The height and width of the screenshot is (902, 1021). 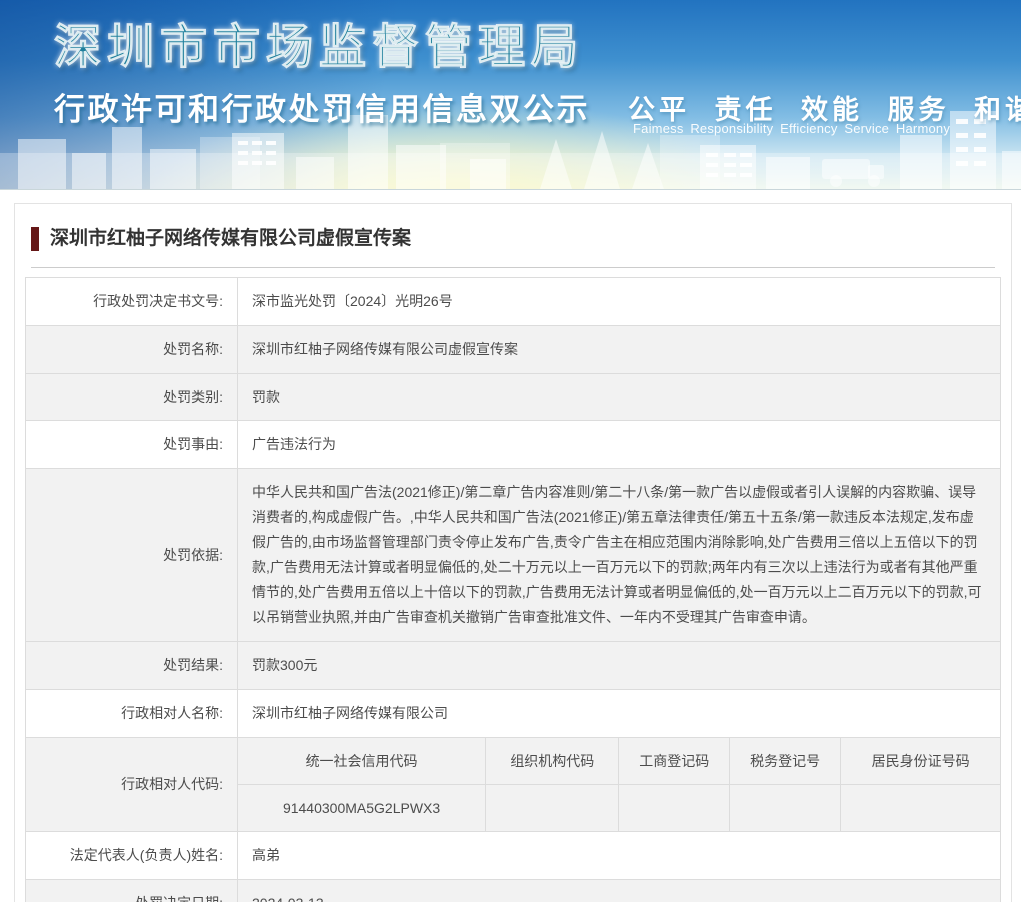 I want to click on row-label: 处罚类别:, so click(x=131, y=397).